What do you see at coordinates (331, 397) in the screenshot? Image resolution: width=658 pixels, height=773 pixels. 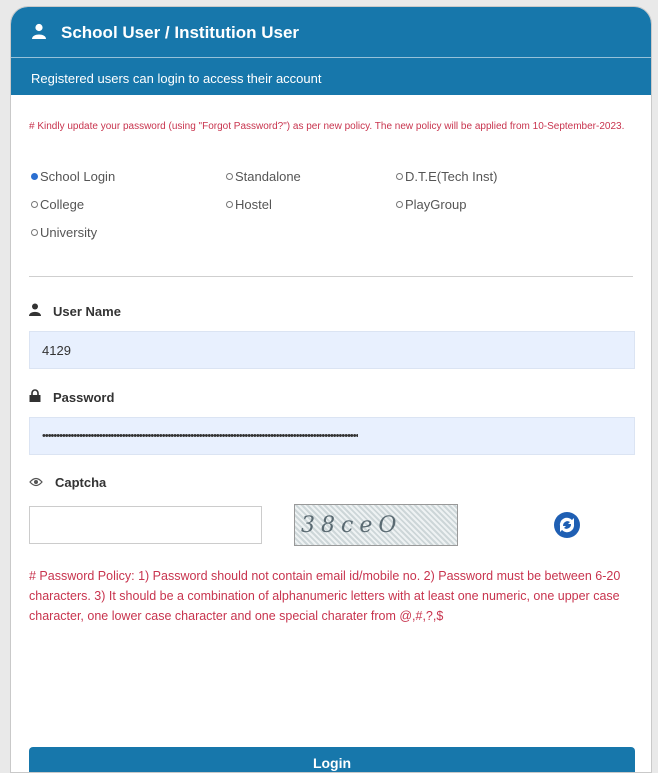 I see `password-label: Password` at bounding box center [331, 397].